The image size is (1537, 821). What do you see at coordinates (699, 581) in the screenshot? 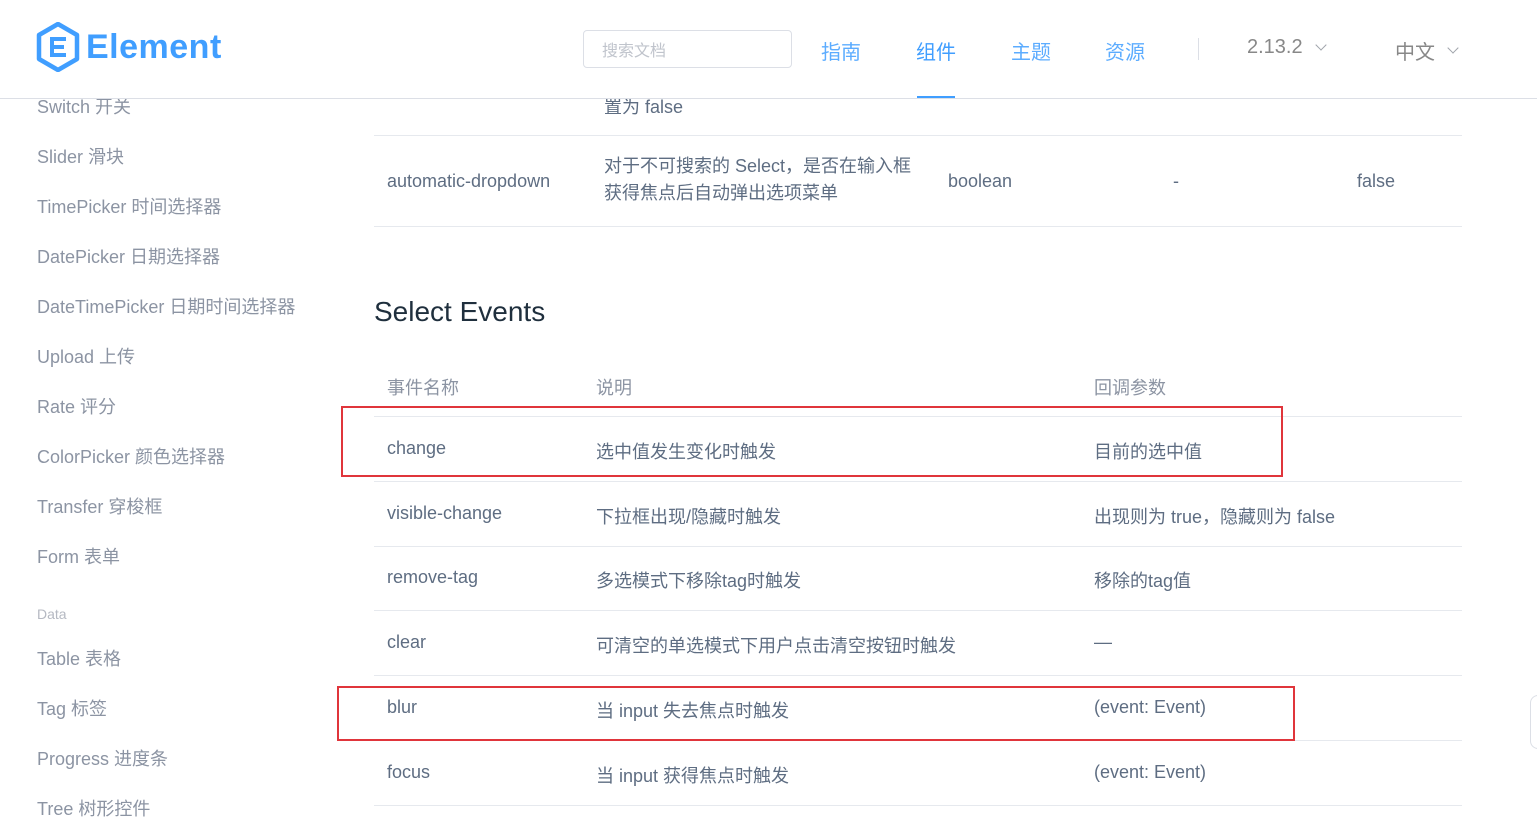
I see `event-description: 多选模式下移除tag时触发` at bounding box center [699, 581].